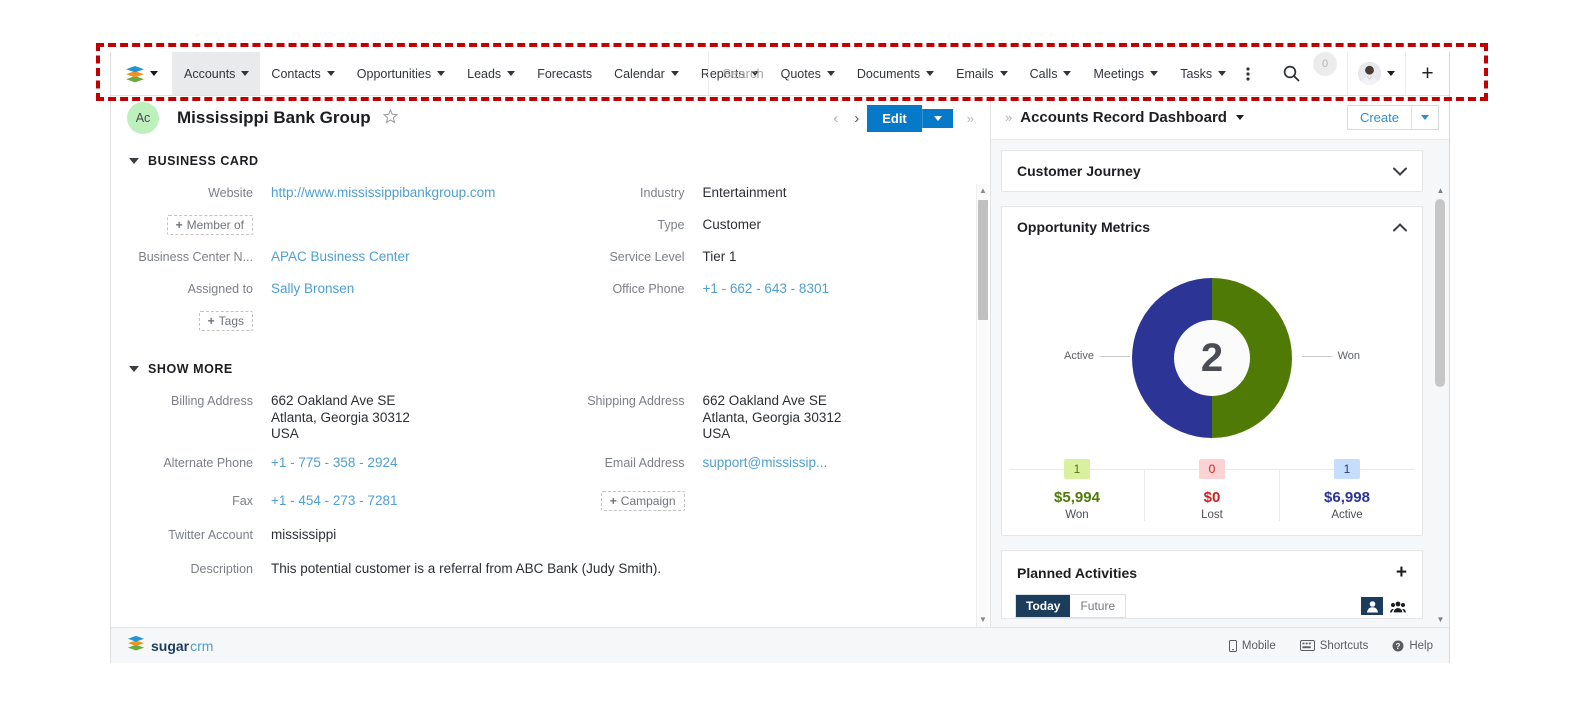 The height and width of the screenshot is (721, 1592). What do you see at coordinates (1372, 606) in the screenshot?
I see `single-user-icon` at bounding box center [1372, 606].